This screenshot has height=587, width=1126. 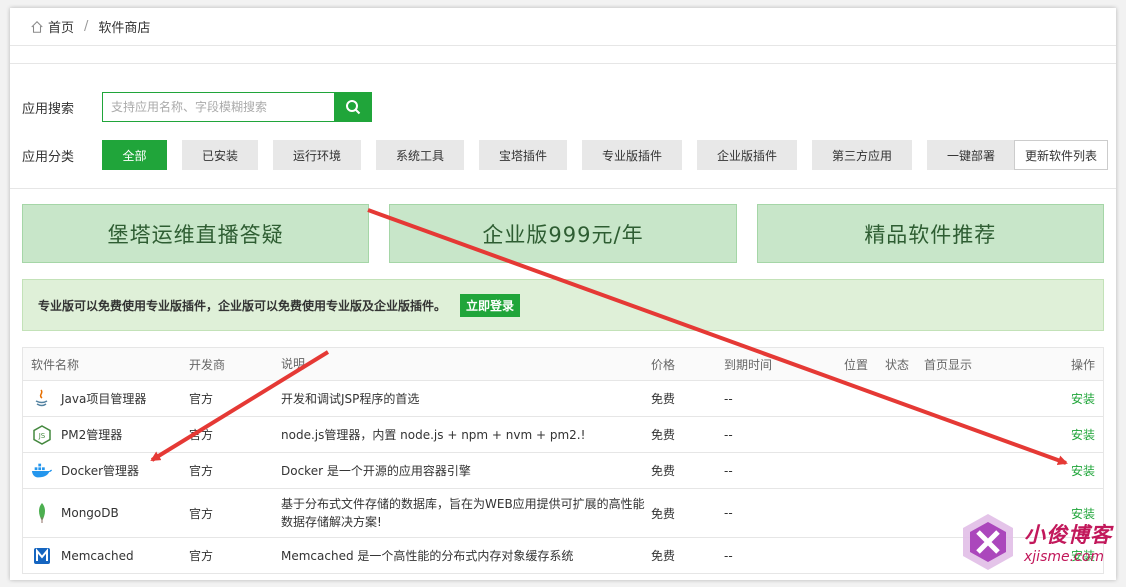 I want to click on breadcrumb-current: 软件商店, so click(x=124, y=28).